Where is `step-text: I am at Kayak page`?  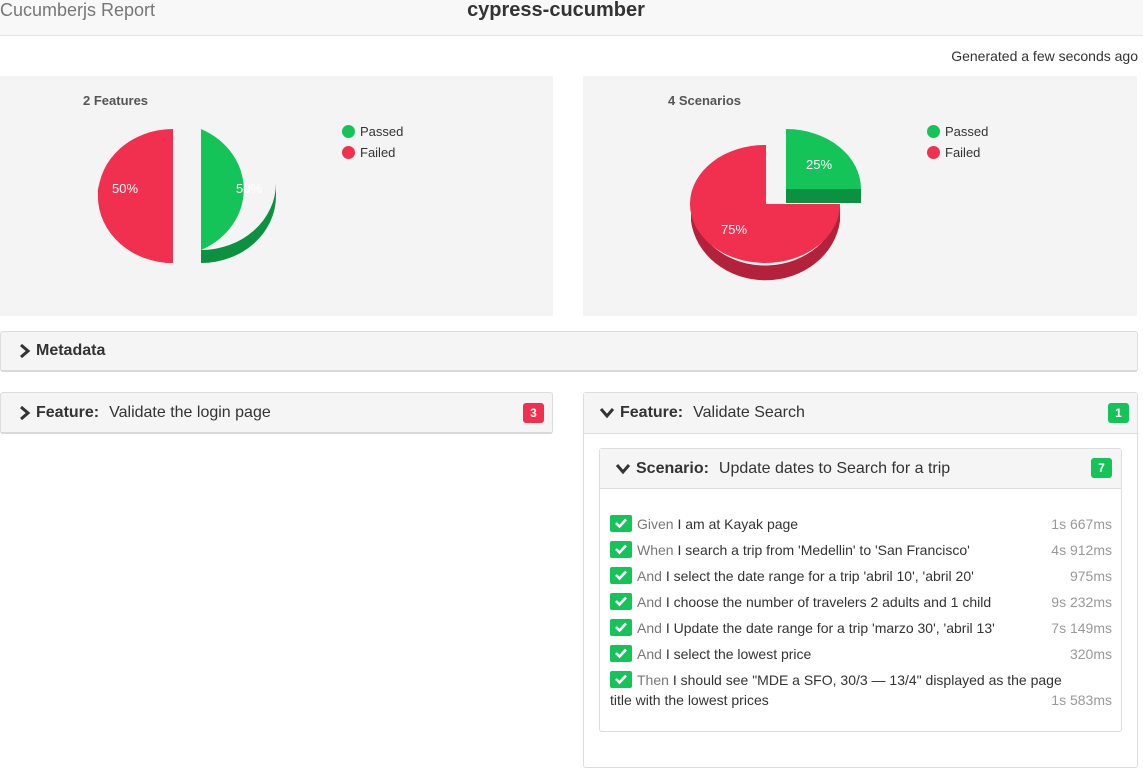 step-text: I am at Kayak page is located at coordinates (738, 524).